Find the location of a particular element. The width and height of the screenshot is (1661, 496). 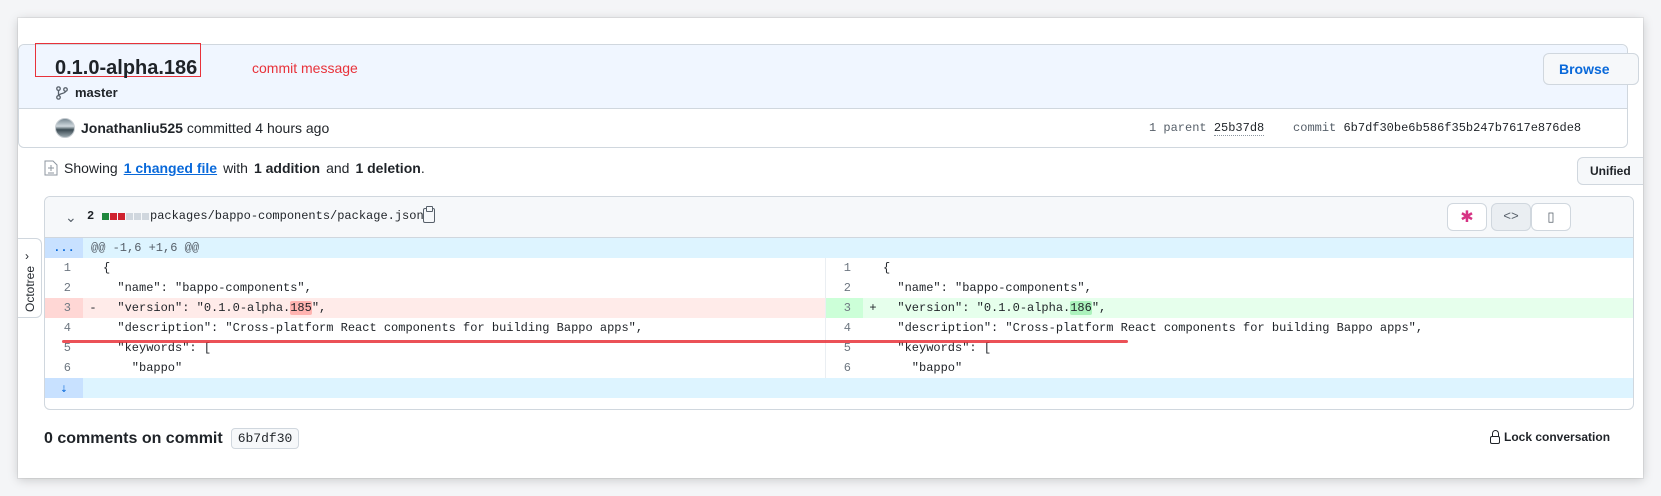

right-line-number: 6 is located at coordinates (844, 368).